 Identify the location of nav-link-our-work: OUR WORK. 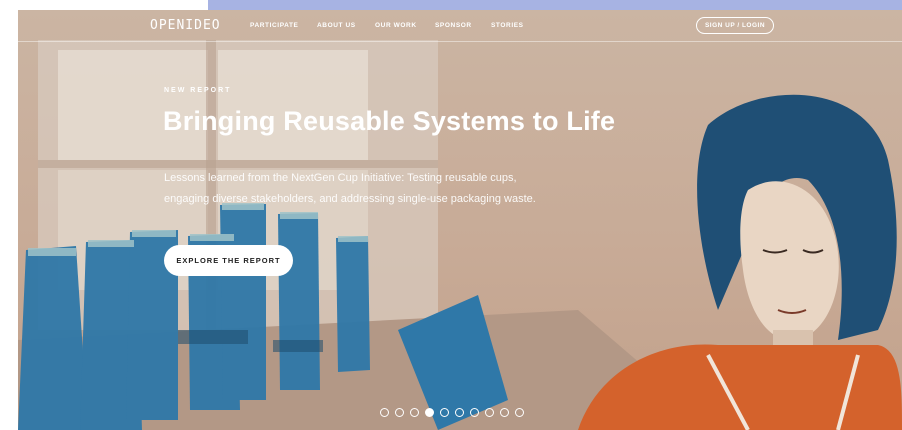
(396, 25).